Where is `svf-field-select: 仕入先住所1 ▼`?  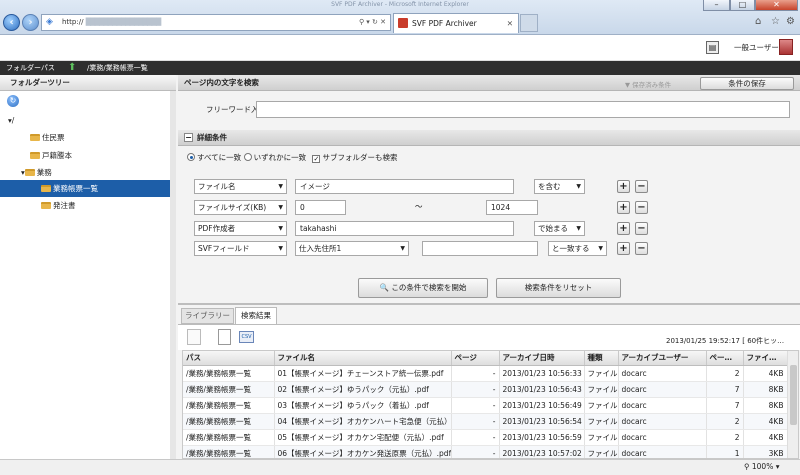
svf-field-select: 仕入先住所1 ▼ is located at coordinates (352, 248).